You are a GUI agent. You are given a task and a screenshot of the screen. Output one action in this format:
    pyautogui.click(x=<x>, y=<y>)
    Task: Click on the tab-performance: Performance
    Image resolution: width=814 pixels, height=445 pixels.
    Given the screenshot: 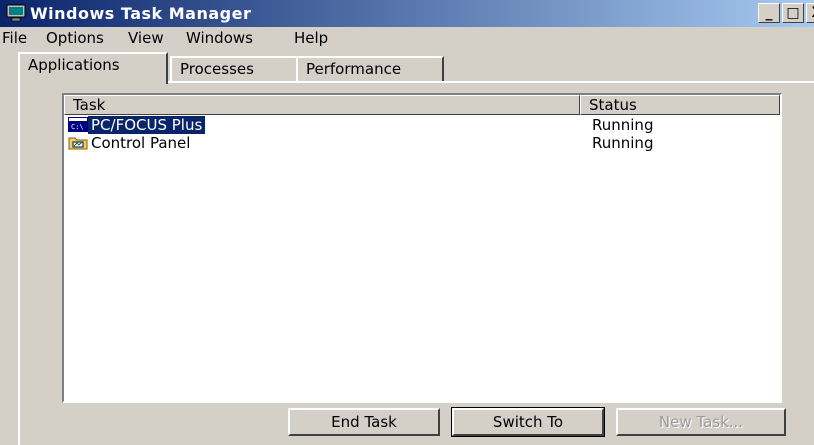 What is the action you would take?
    pyautogui.click(x=370, y=69)
    